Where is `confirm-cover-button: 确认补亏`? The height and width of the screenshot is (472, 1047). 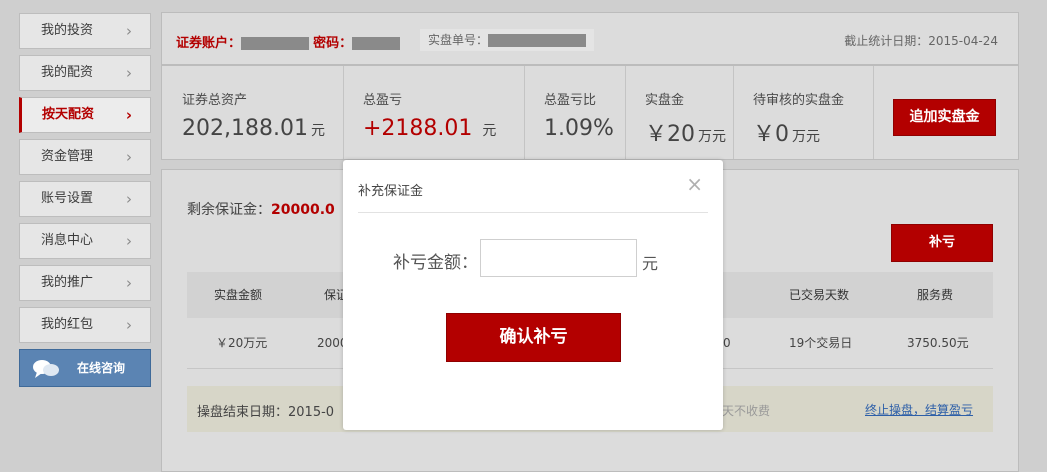
confirm-cover-button: 确认补亏 is located at coordinates (533, 337).